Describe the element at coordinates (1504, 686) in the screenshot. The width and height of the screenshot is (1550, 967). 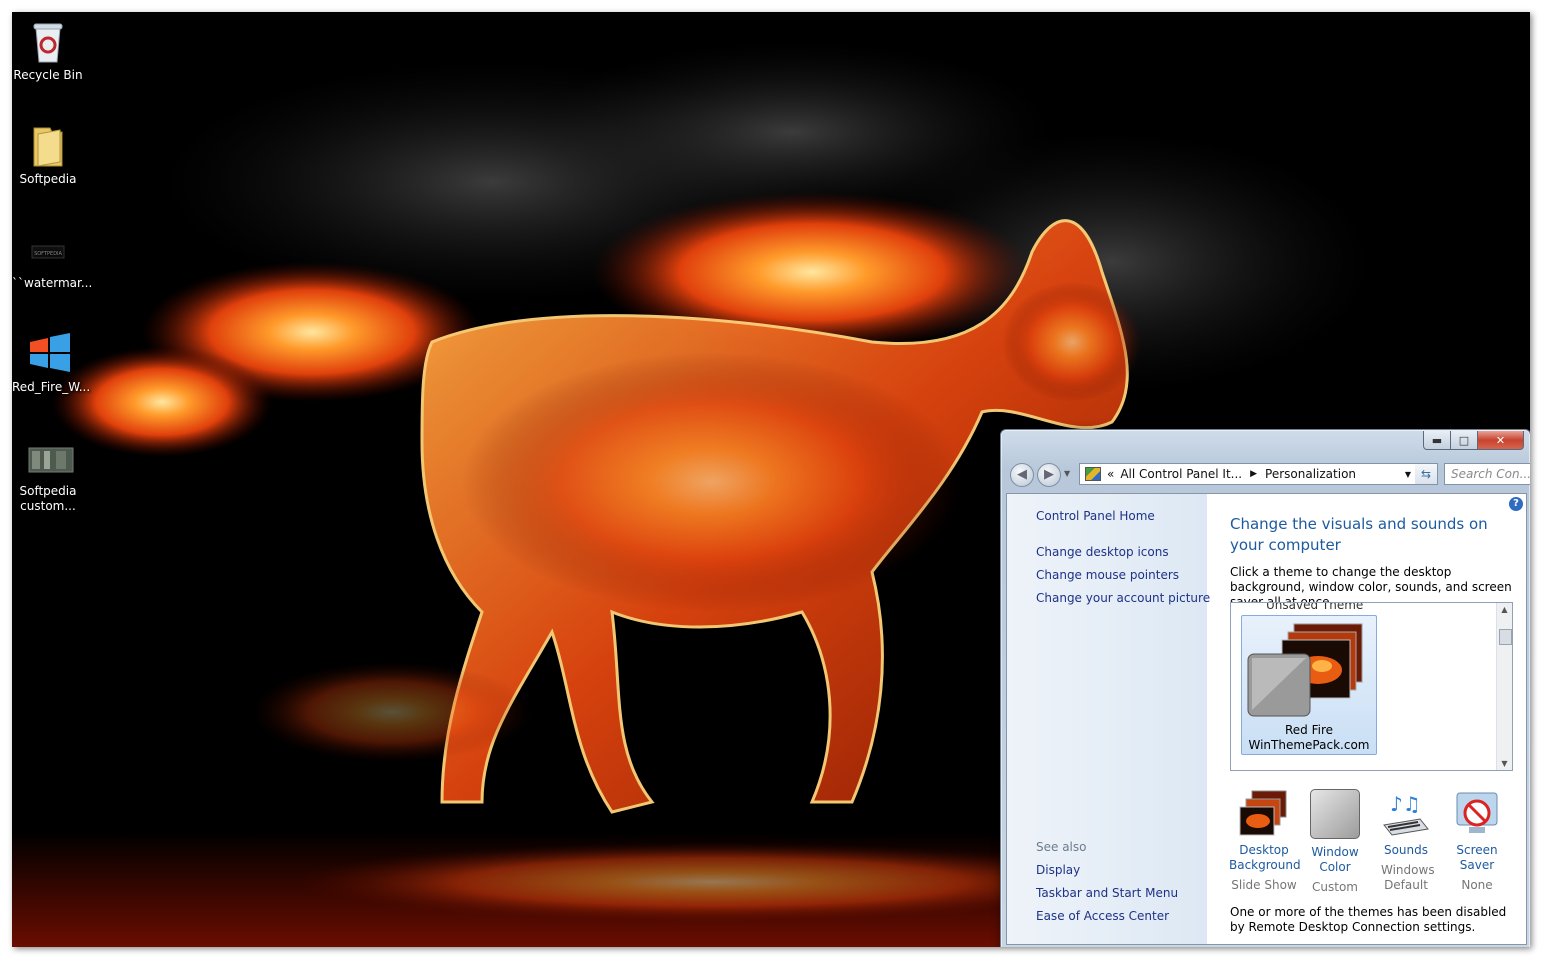
I see `theme-list-scrollbar: ▲ ▼` at that location.